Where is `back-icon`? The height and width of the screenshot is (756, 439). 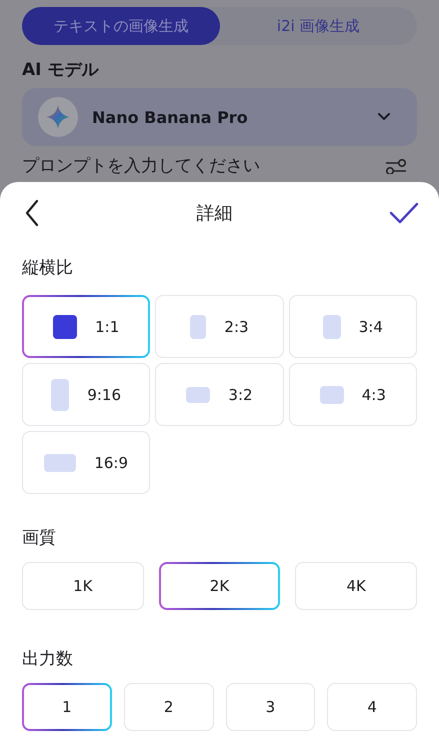 back-icon is located at coordinates (32, 213).